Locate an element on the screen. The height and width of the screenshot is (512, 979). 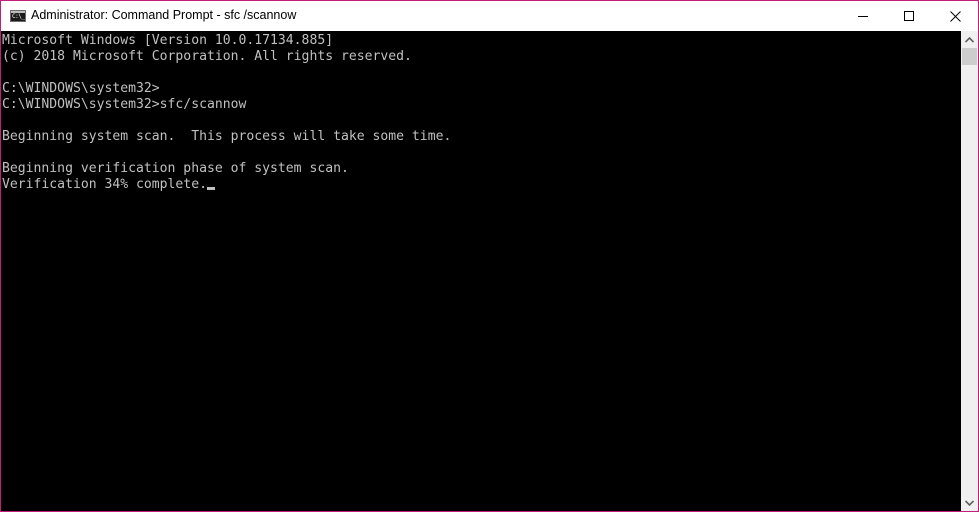
vertical-scrollbar is located at coordinates (969, 271).